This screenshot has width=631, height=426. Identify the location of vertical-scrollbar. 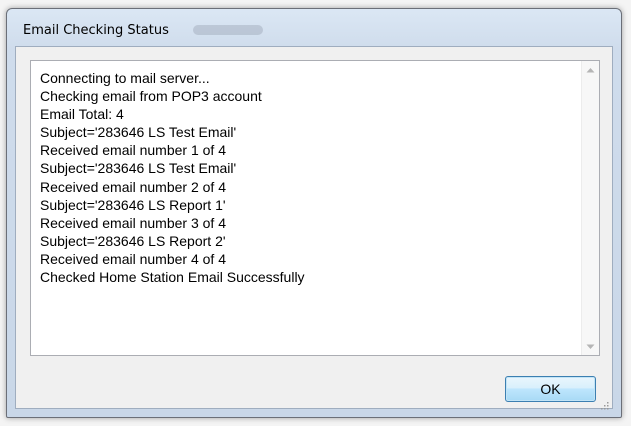
(590, 208).